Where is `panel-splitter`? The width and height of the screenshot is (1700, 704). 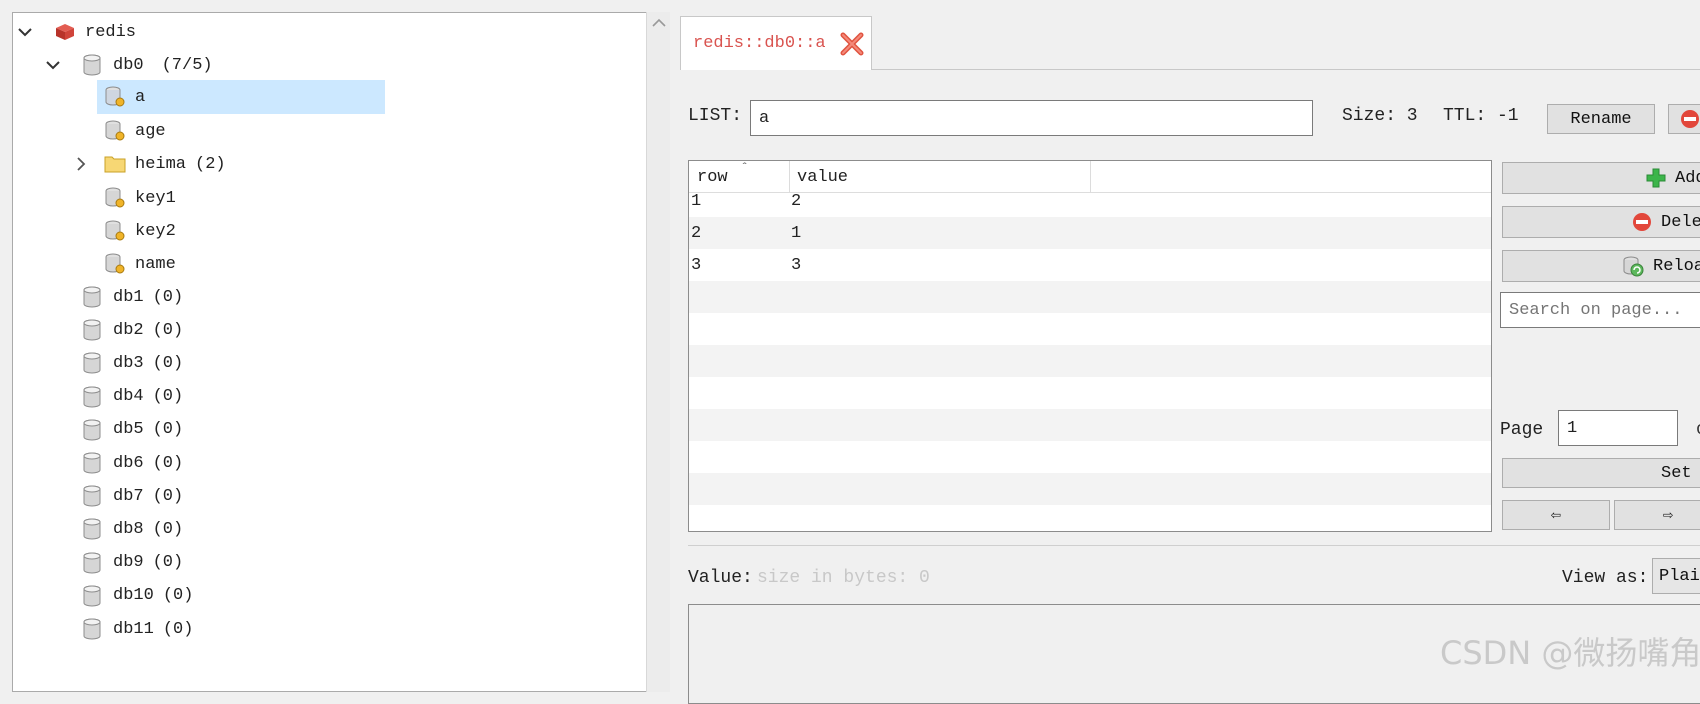
panel-splitter is located at coordinates (1194, 545).